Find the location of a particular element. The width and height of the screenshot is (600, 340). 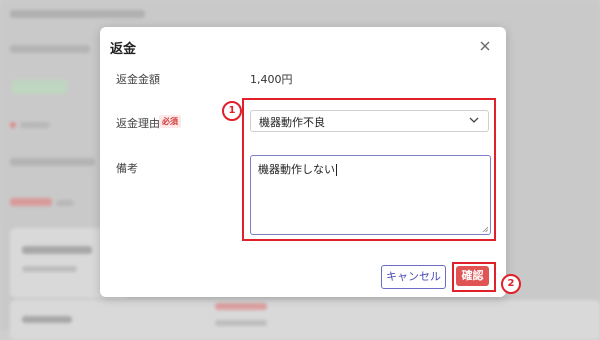

bg-dot is located at coordinates (13, 125).